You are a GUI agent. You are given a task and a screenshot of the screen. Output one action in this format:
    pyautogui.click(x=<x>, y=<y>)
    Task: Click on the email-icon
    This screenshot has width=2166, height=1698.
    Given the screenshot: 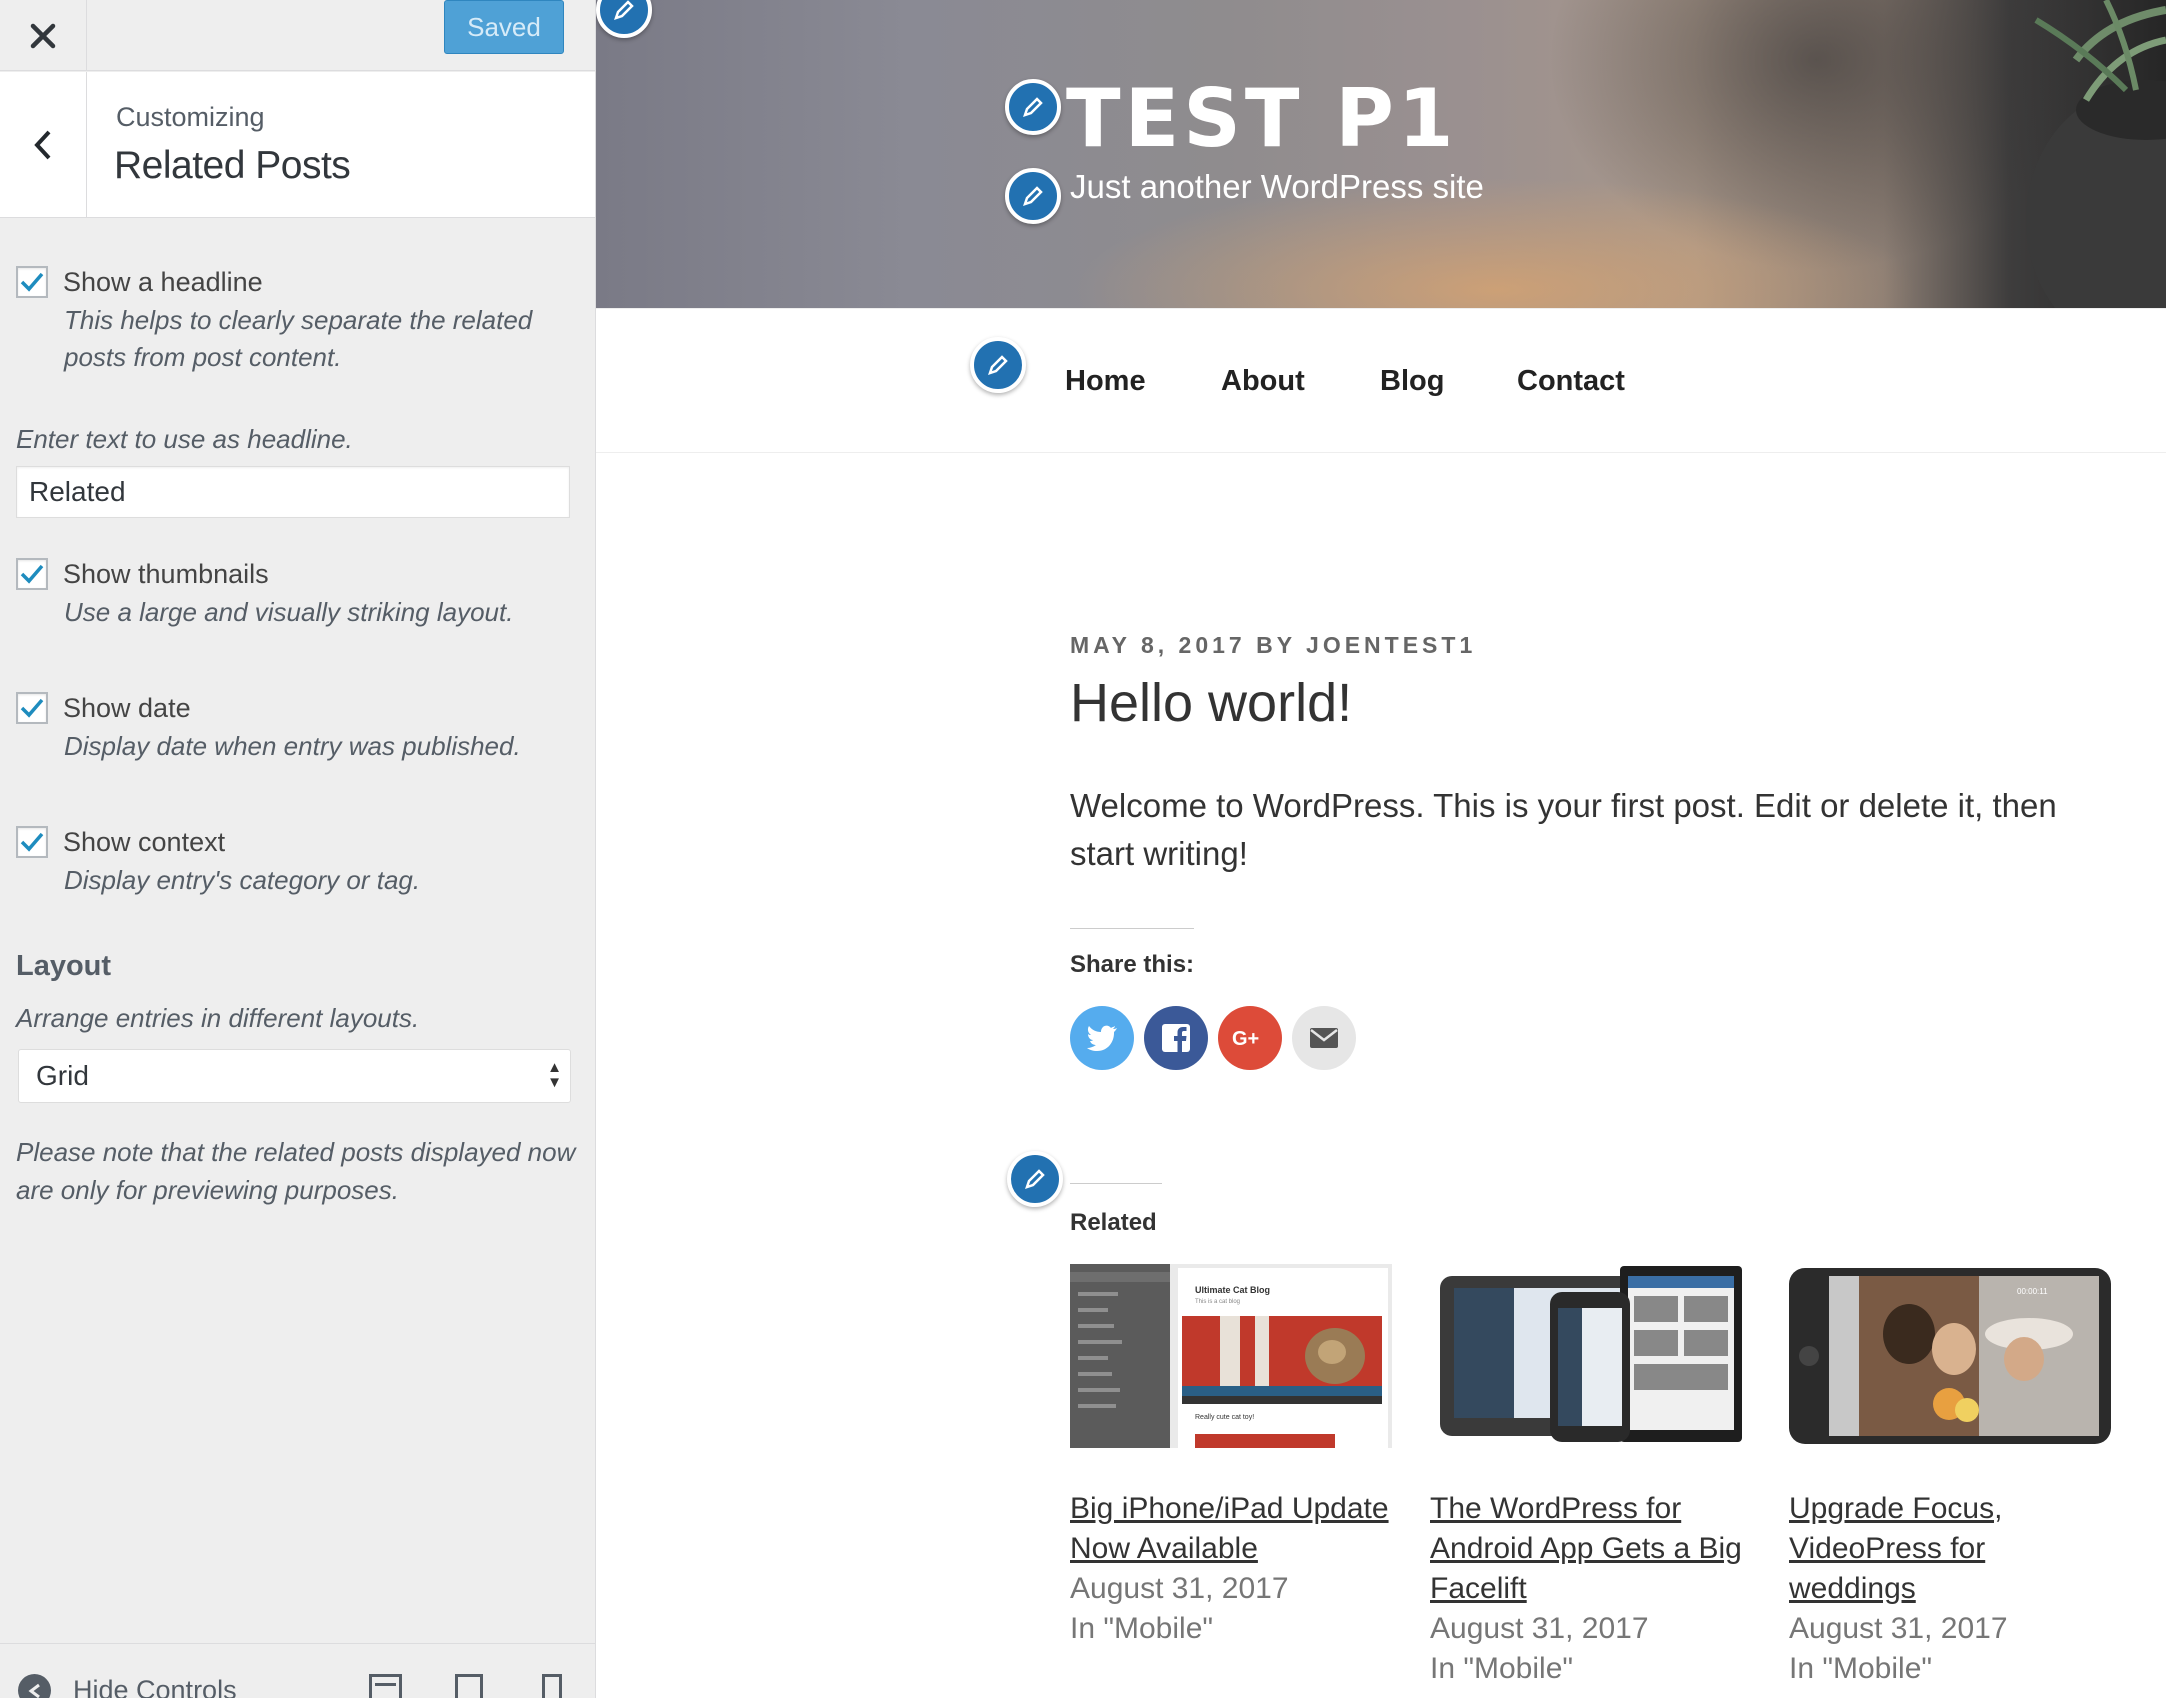 What is the action you would take?
    pyautogui.click(x=1324, y=1038)
    